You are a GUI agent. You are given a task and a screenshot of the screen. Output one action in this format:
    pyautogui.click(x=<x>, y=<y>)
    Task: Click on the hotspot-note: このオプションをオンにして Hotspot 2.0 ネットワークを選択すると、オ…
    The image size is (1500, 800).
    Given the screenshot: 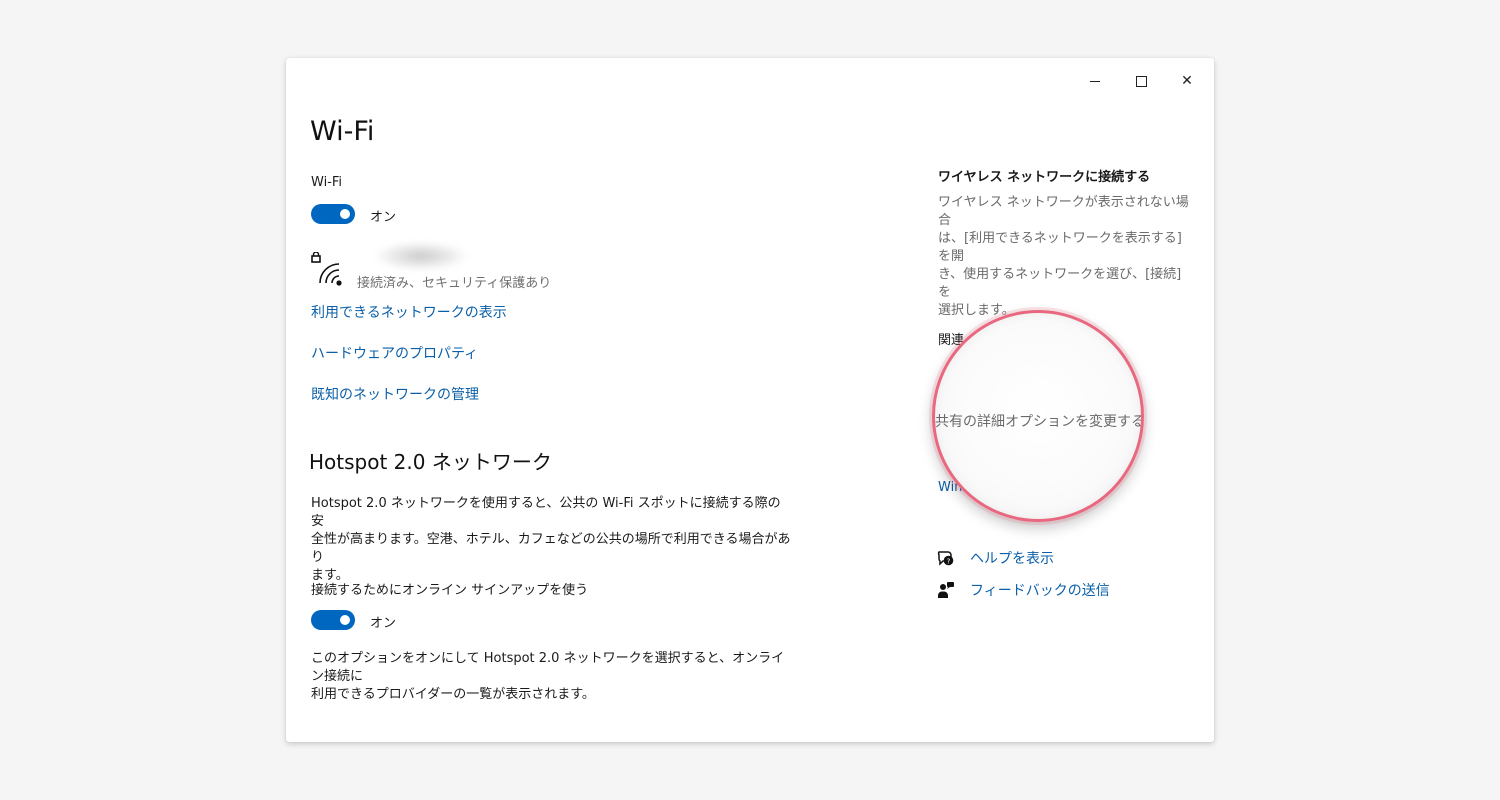 What is the action you would take?
    pyautogui.click(x=551, y=677)
    